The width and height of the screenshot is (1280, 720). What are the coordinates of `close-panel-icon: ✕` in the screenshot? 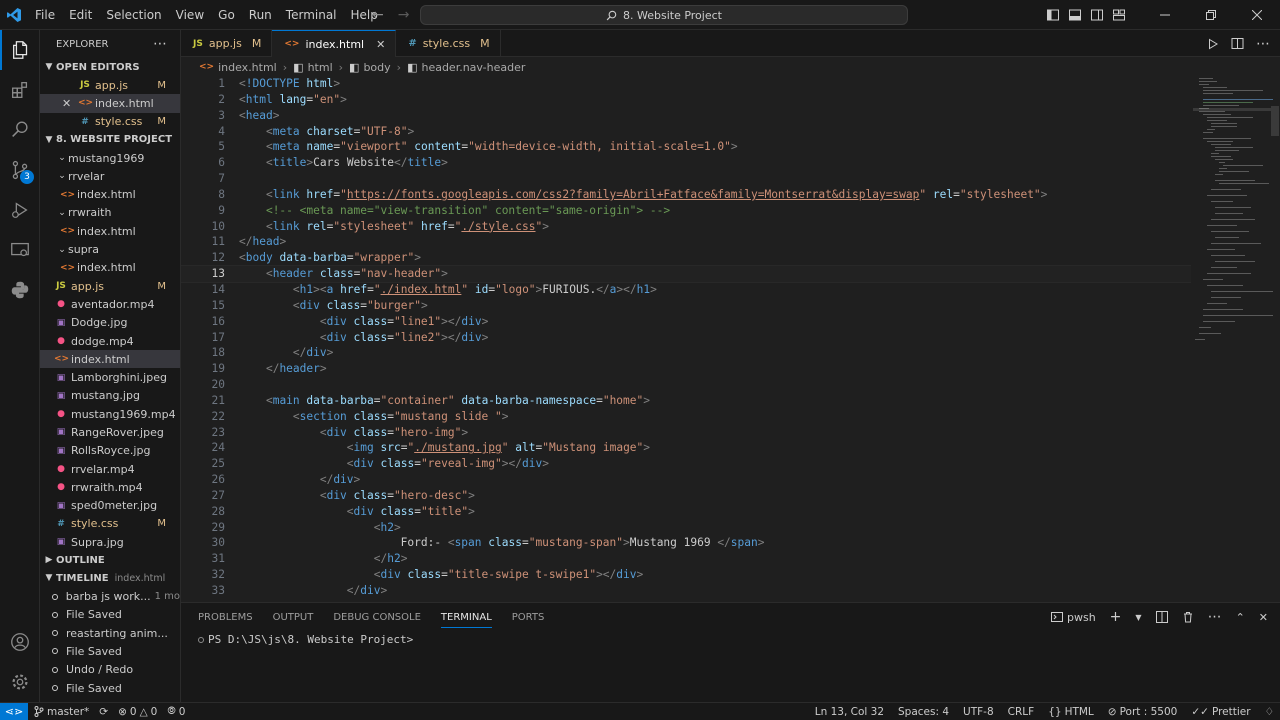 It's located at (1263, 617).